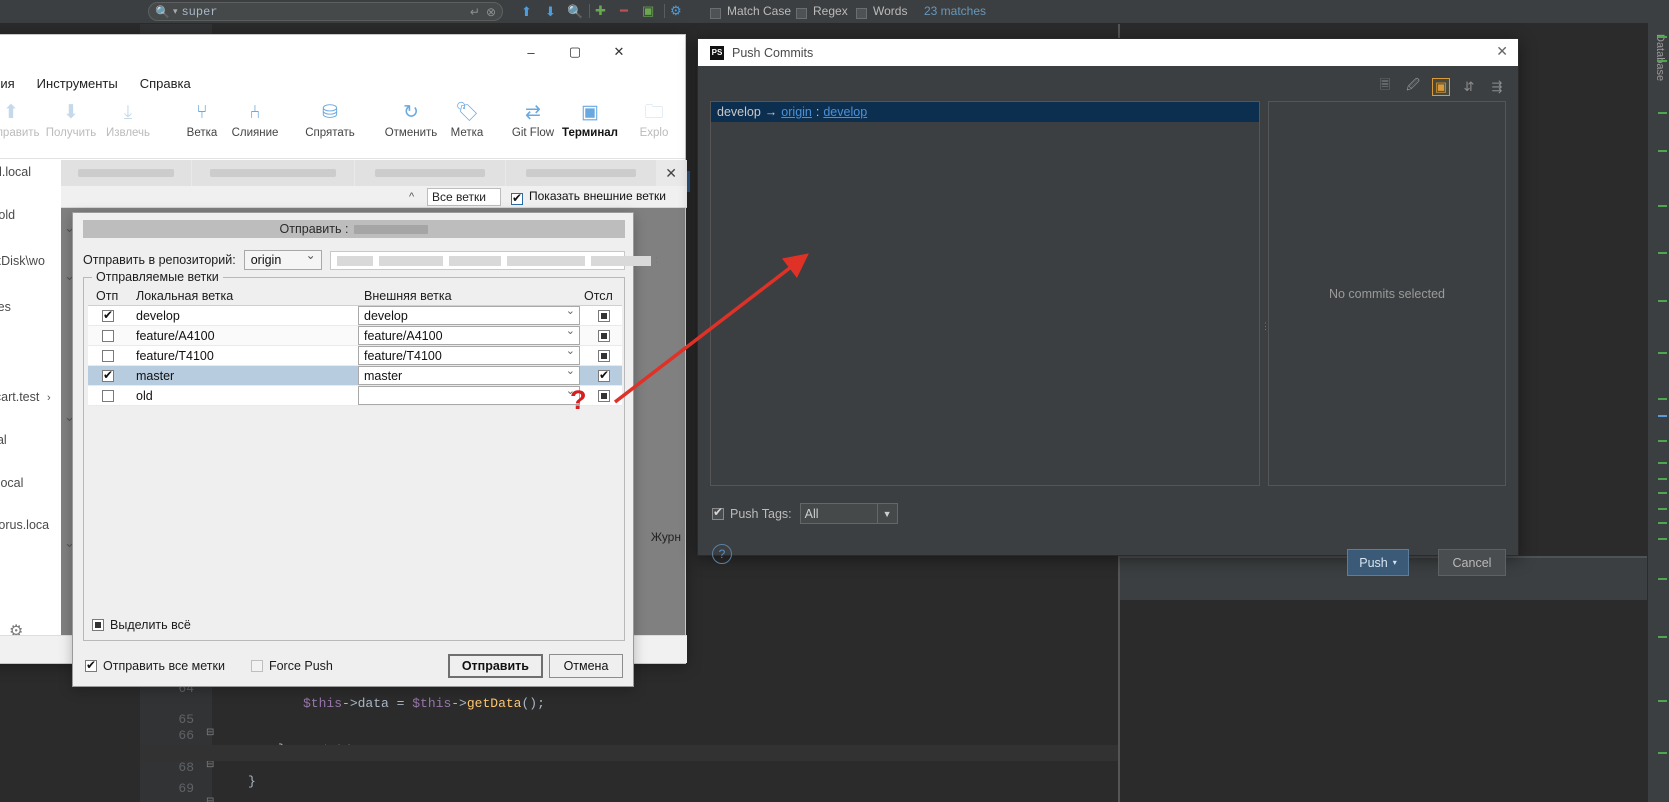  What do you see at coordinates (648, 11) in the screenshot?
I see `select-all-icon: ▣` at bounding box center [648, 11].